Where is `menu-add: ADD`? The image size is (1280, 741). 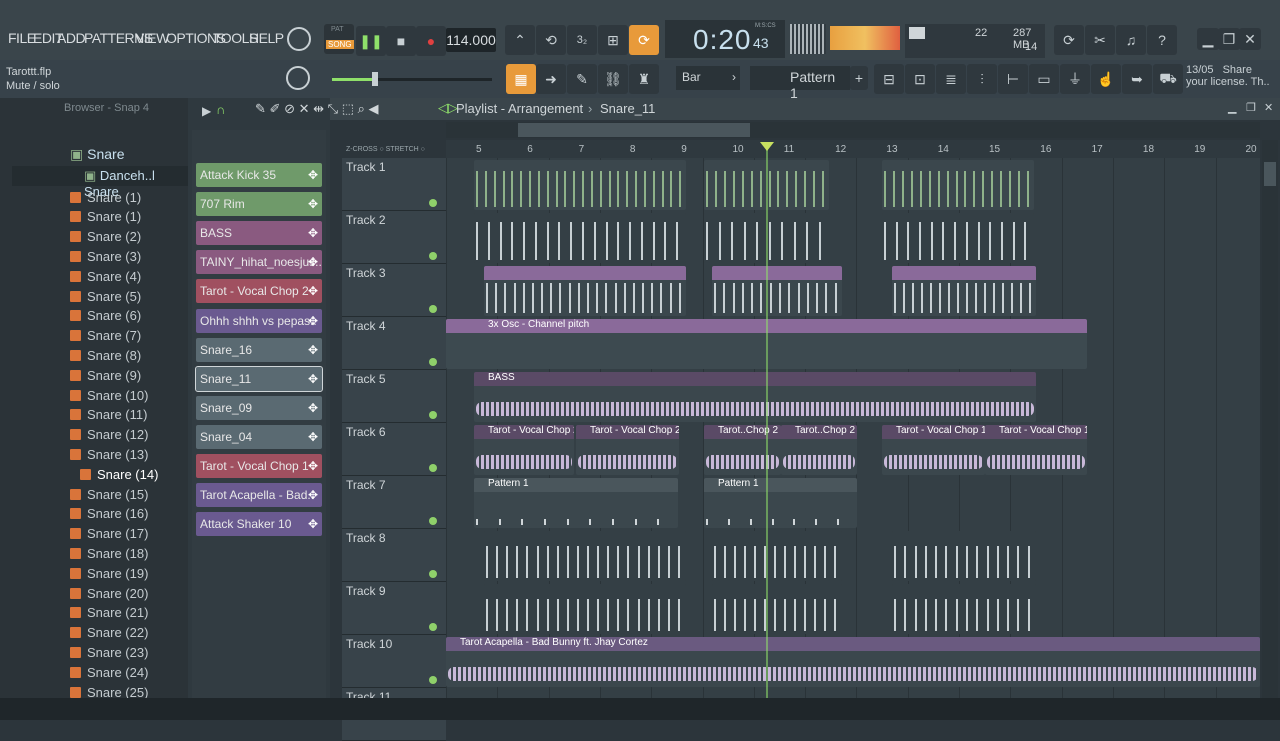 menu-add: ADD is located at coordinates (71, 38).